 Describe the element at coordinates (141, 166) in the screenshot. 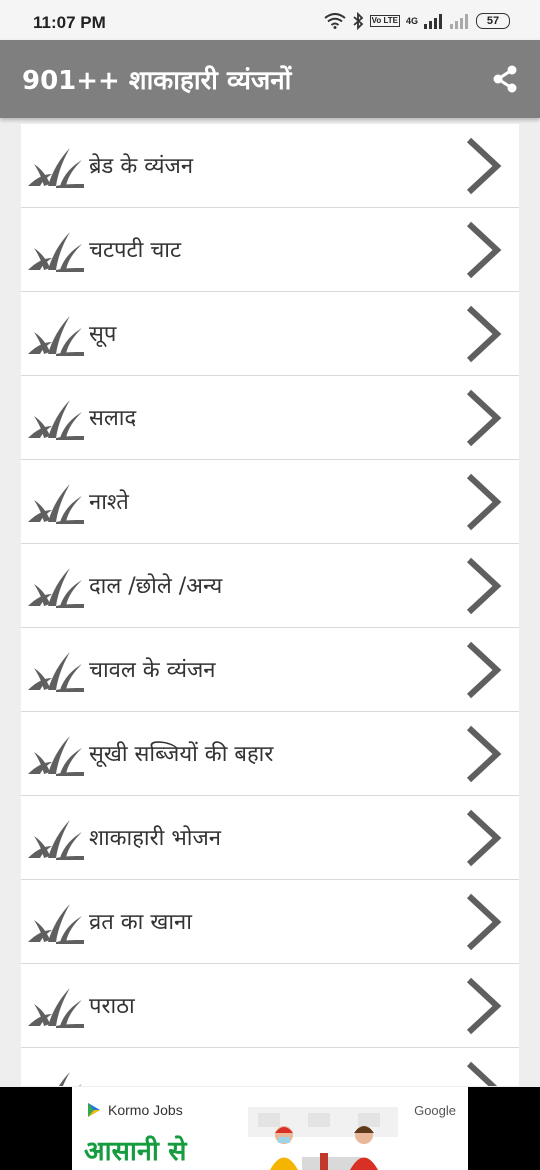

I see `list-item-label: ब्रेड के व्यंजन` at that location.